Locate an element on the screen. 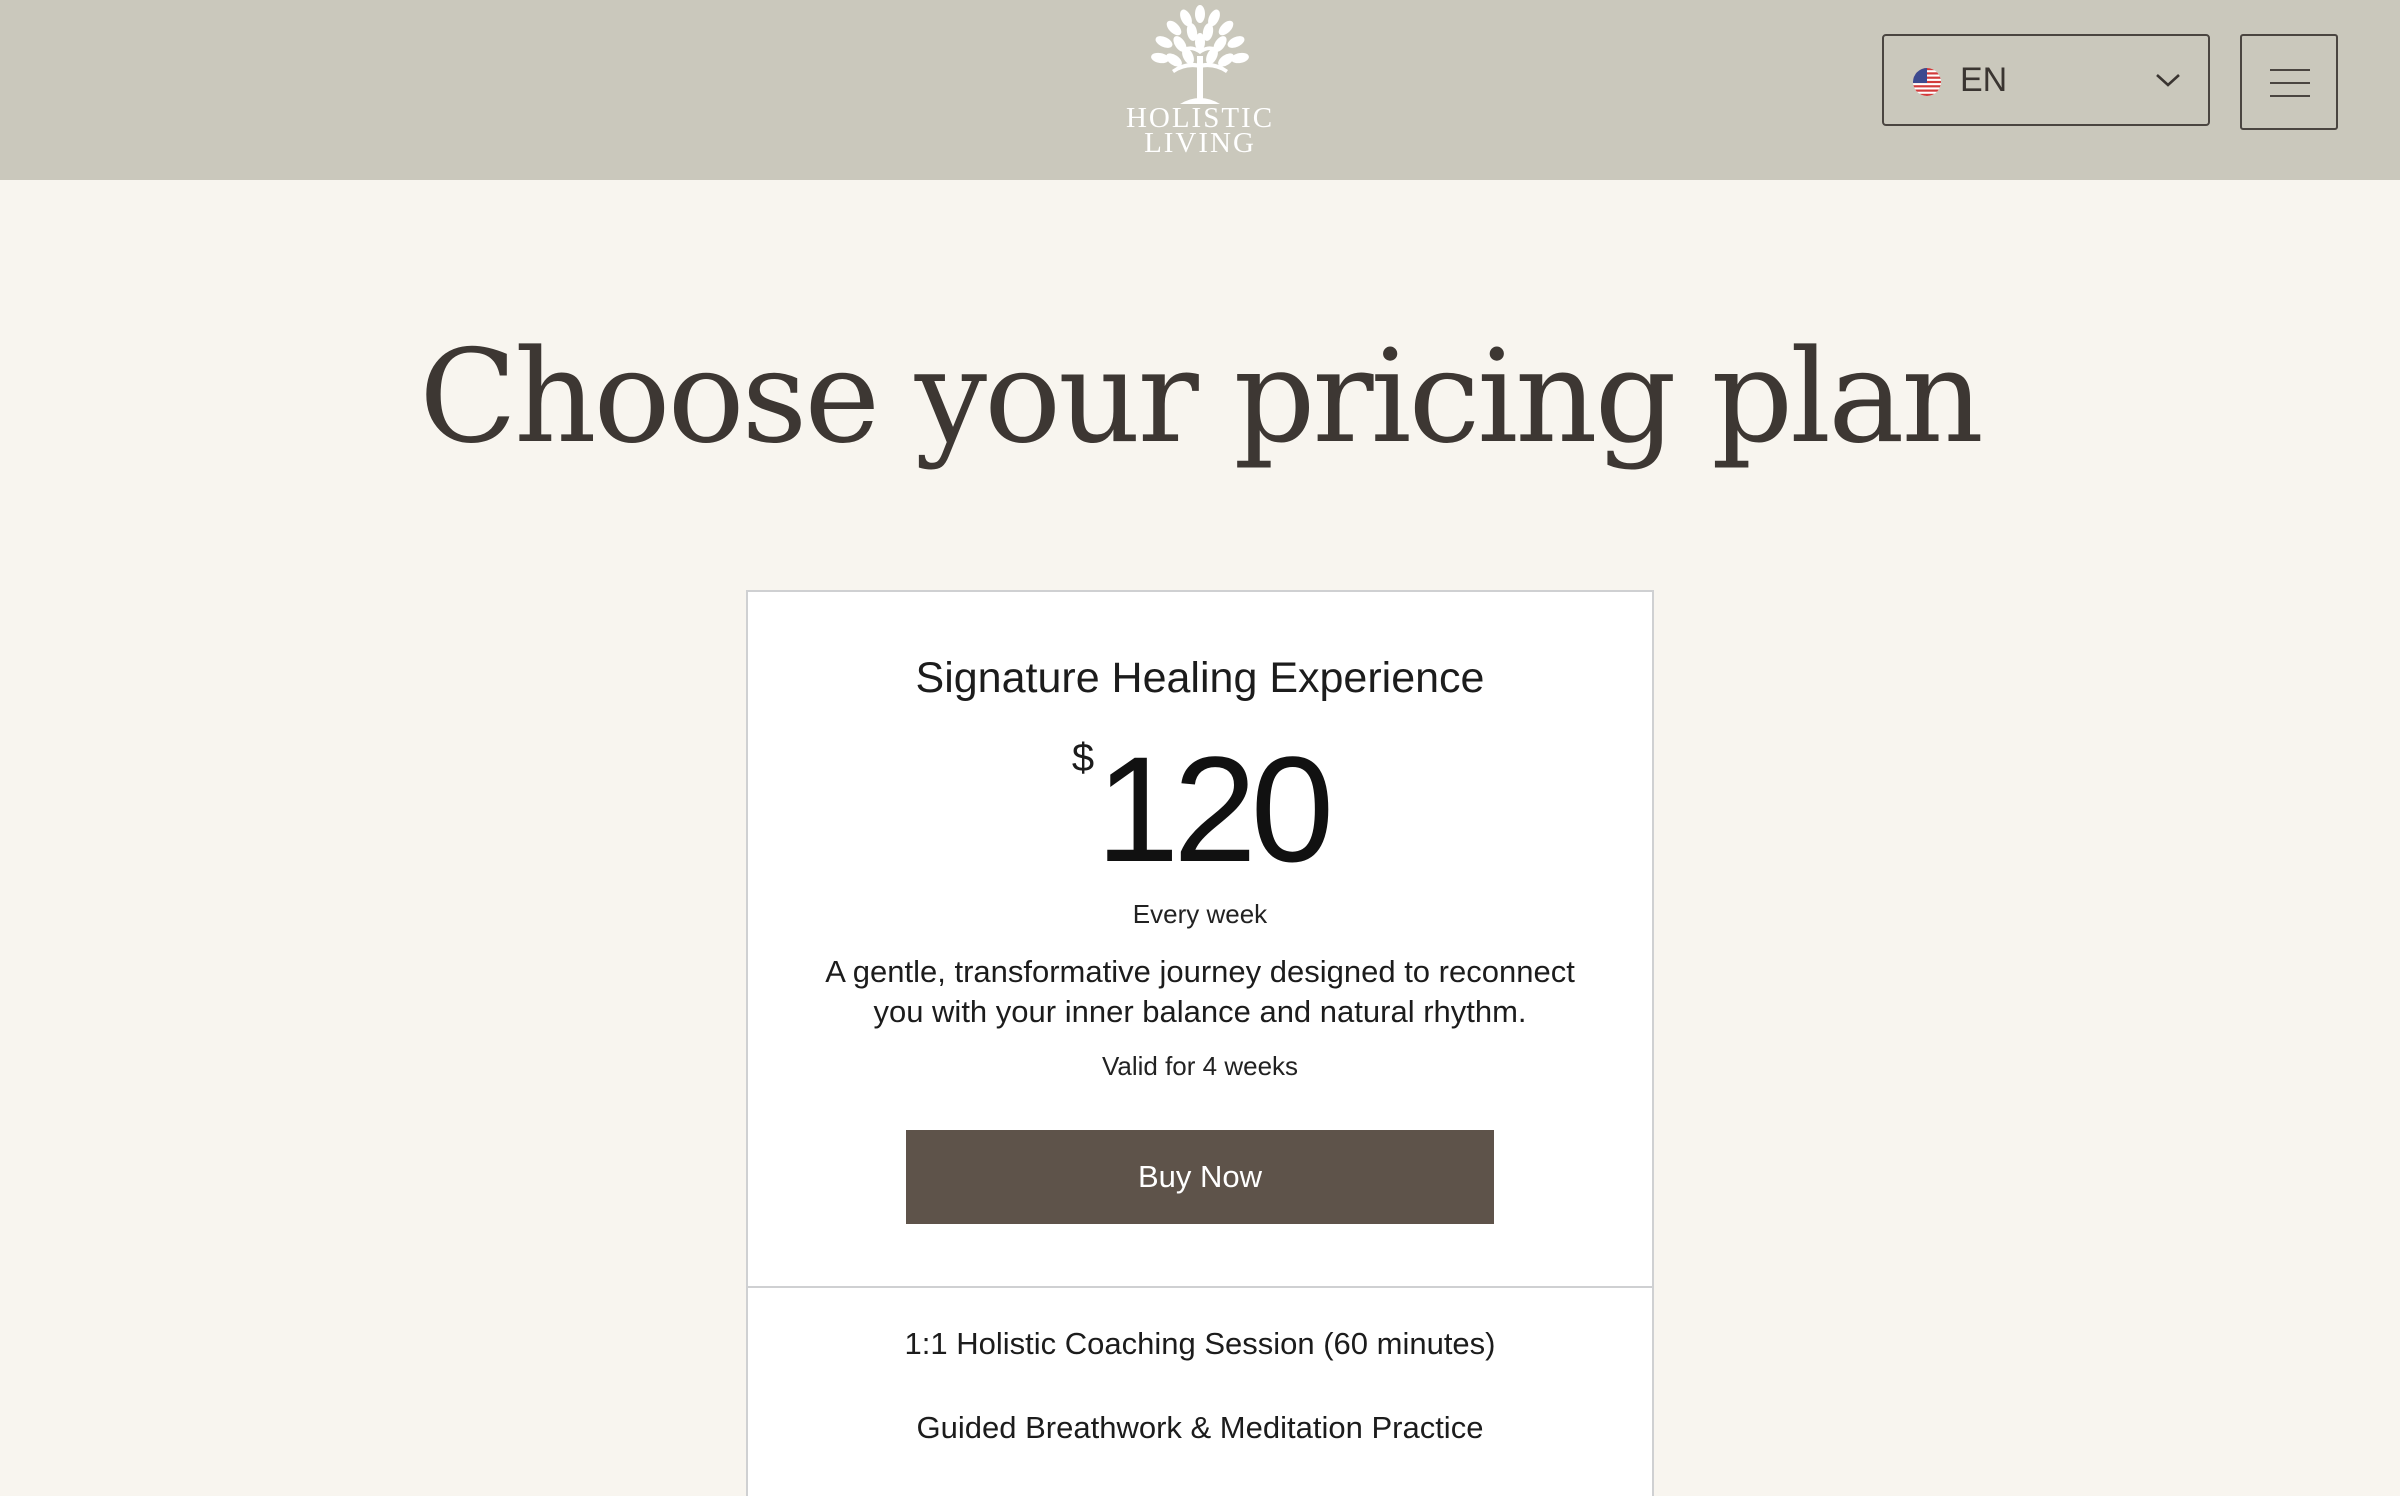  page-title: Choose your pricing plan is located at coordinates (1201, 397).